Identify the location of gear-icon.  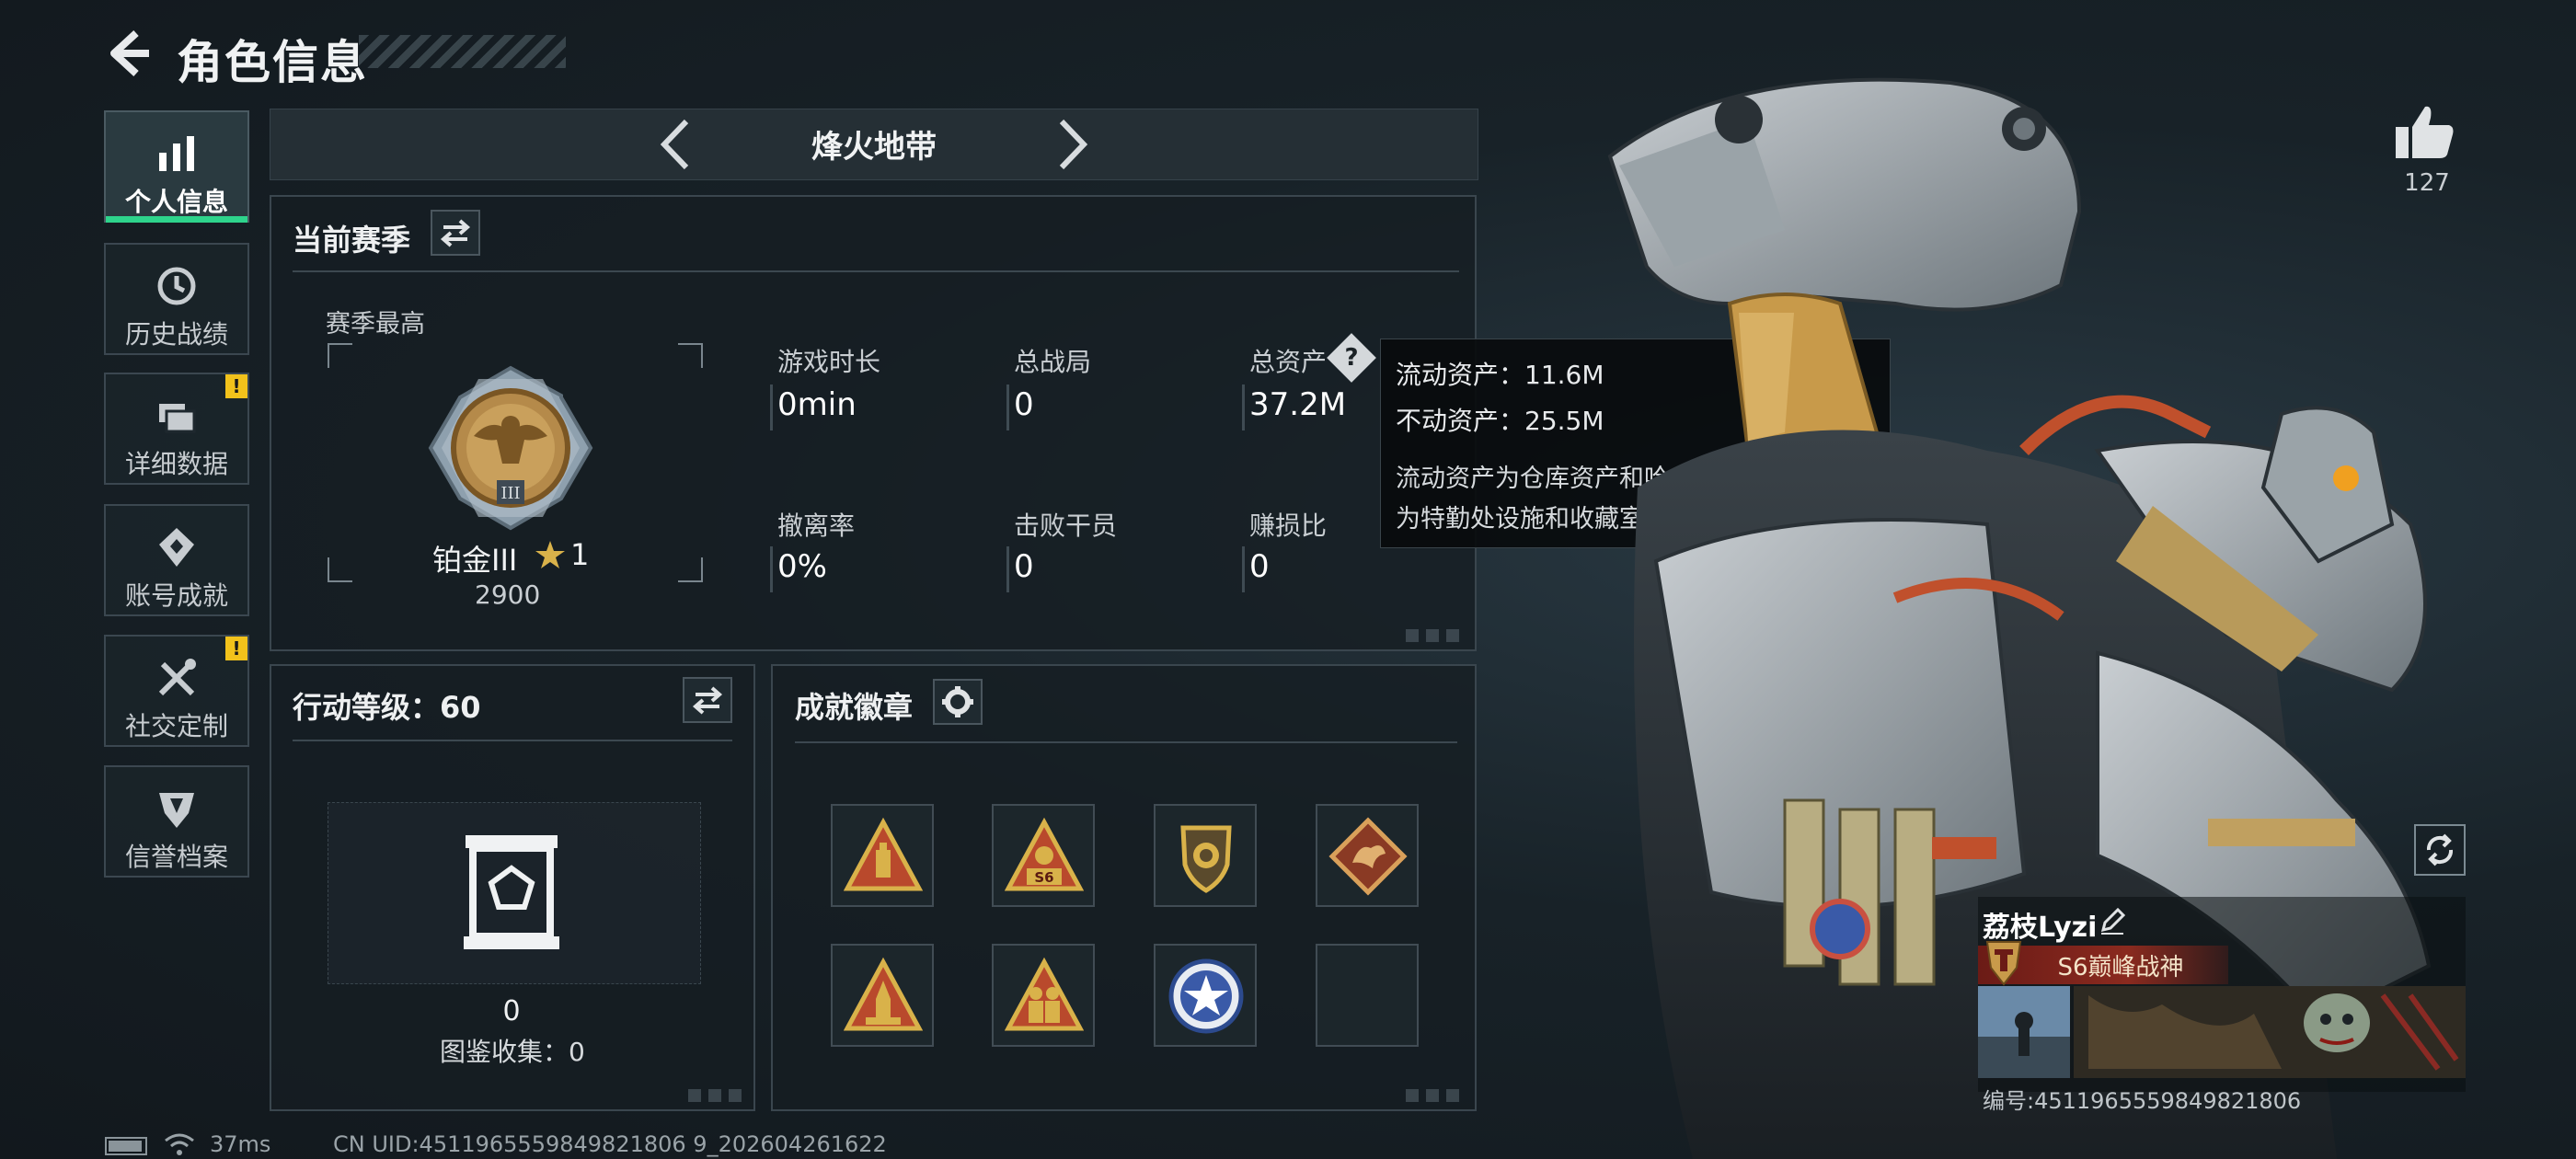
(957, 701).